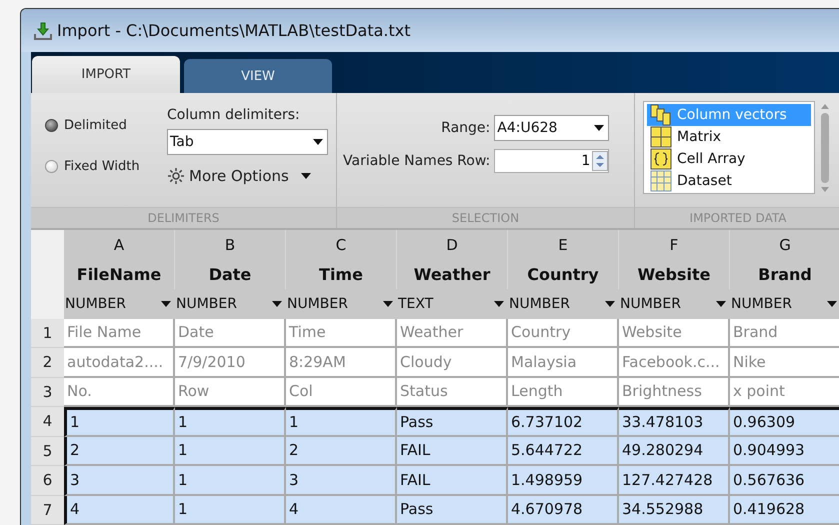  What do you see at coordinates (552, 128) in the screenshot?
I see `range-dropdown: A4:U628` at bounding box center [552, 128].